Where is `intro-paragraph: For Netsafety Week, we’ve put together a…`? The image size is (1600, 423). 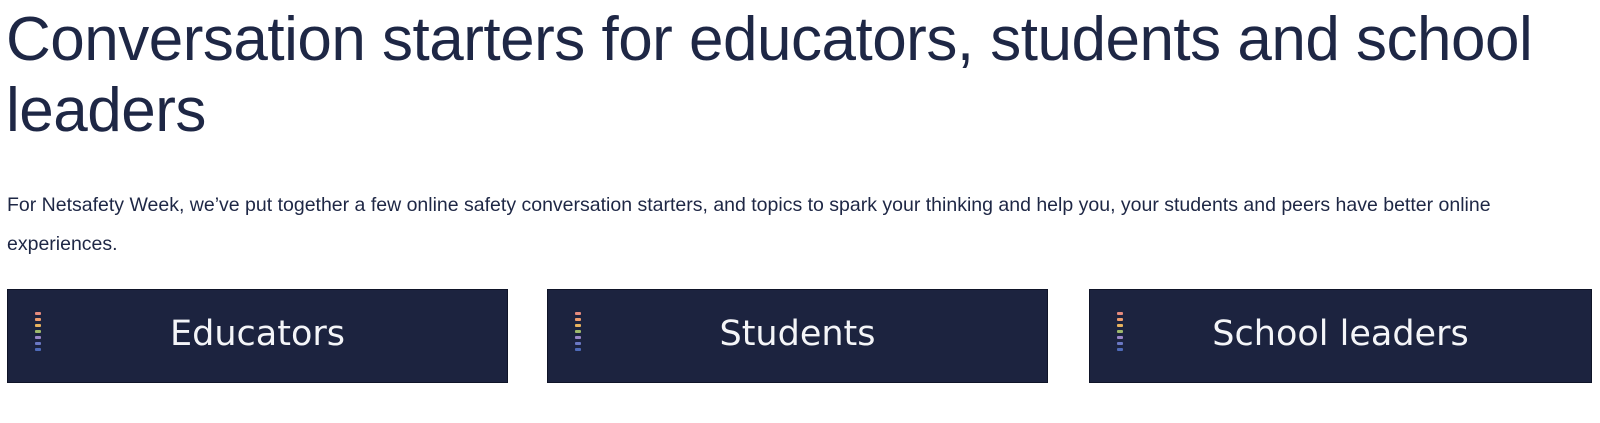 intro-paragraph: For Netsafety Week, we’ve put together a… is located at coordinates (749, 224).